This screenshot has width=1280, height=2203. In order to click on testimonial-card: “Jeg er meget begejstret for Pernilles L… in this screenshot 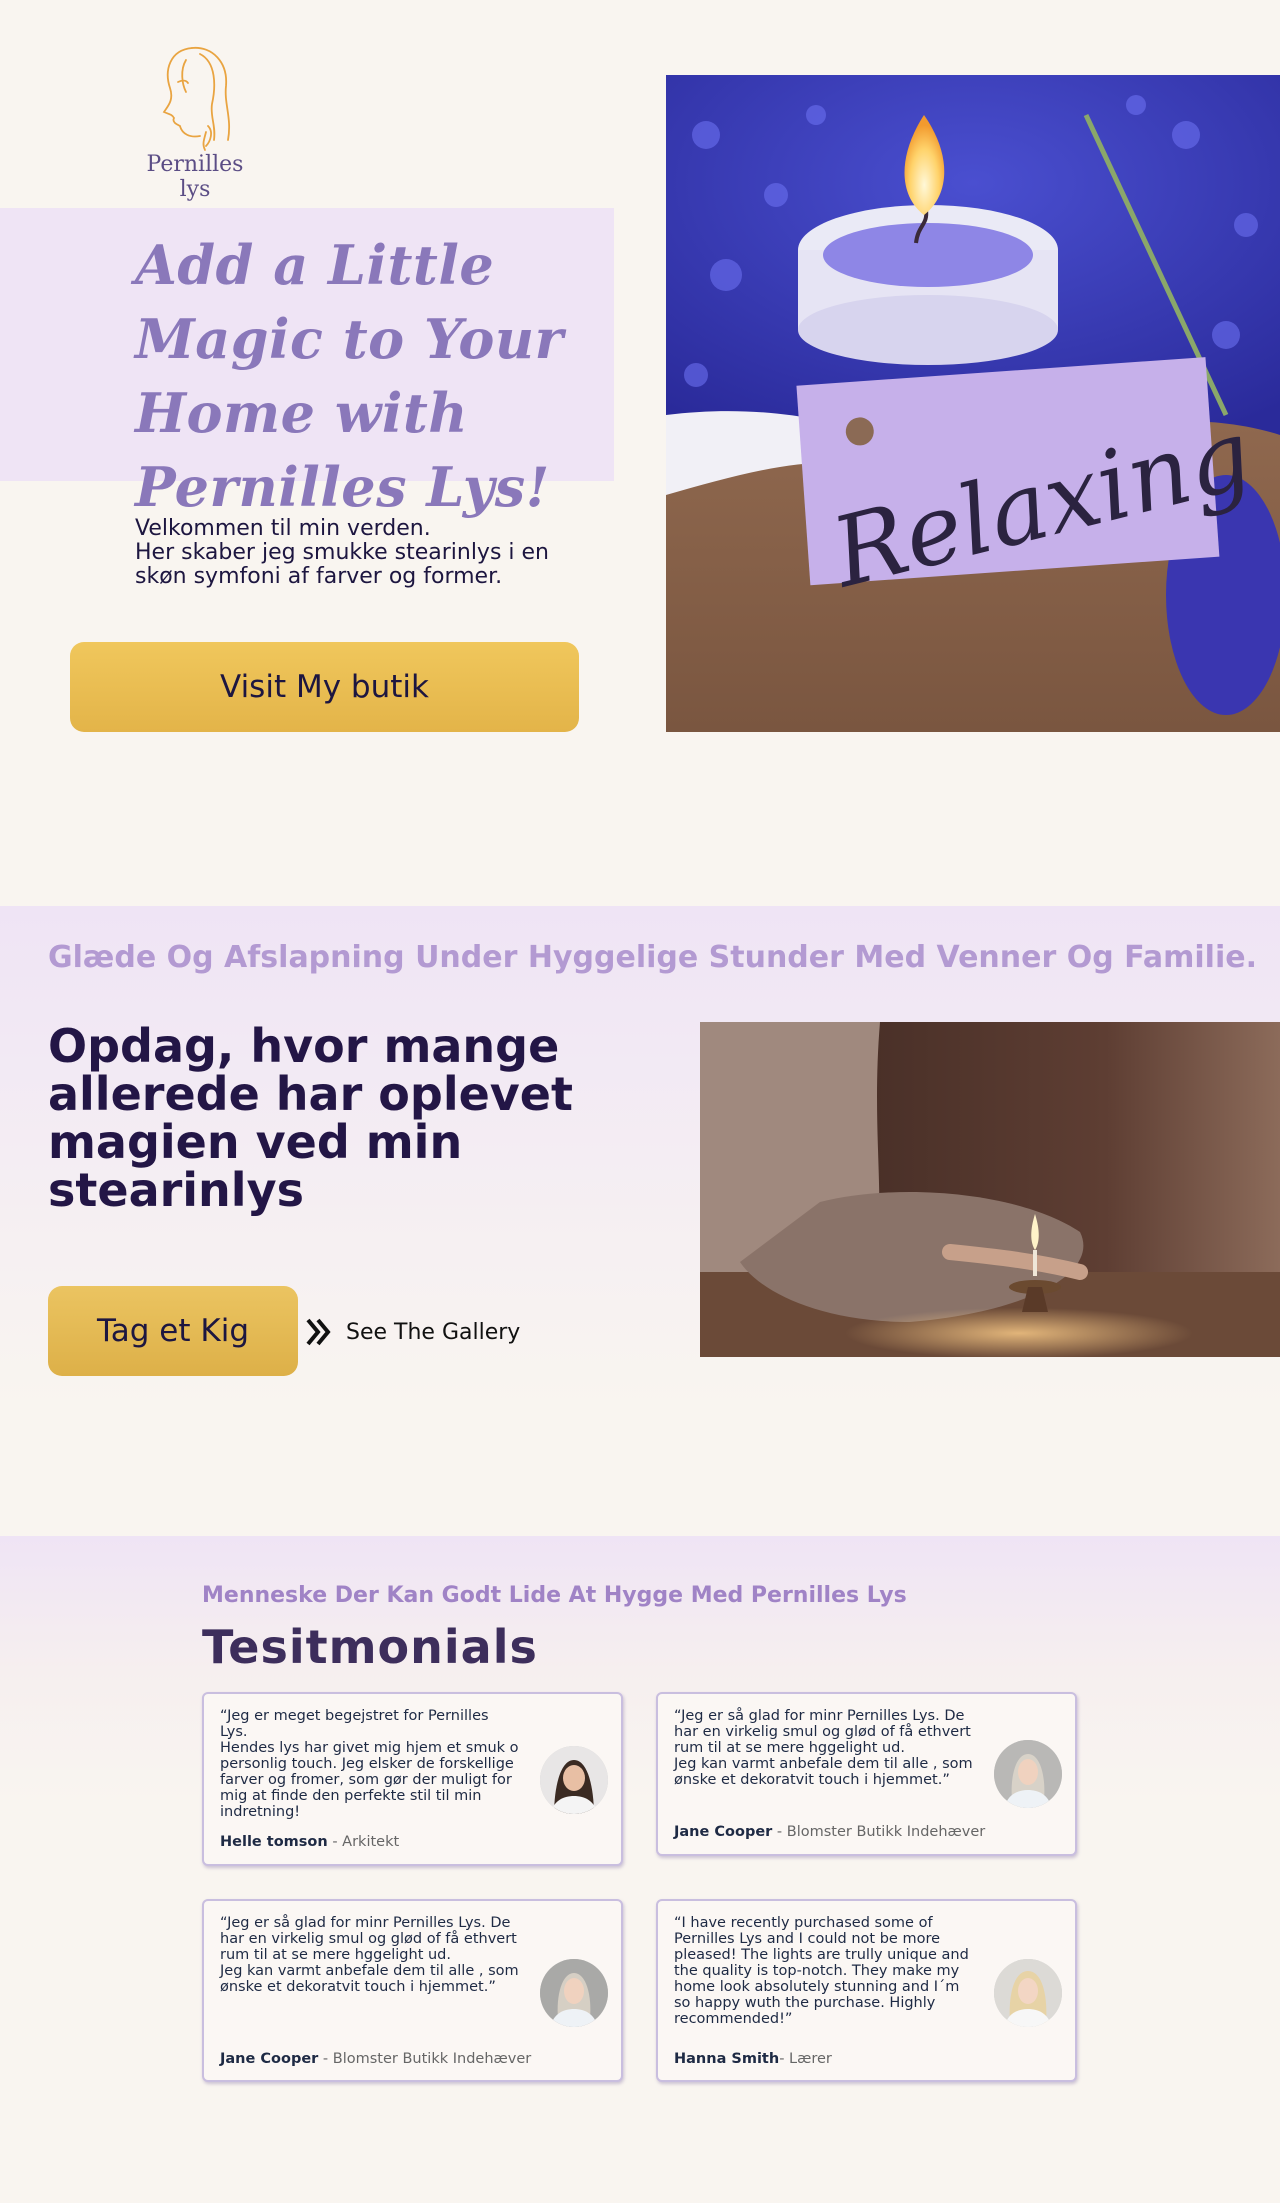, I will do `click(412, 1779)`.